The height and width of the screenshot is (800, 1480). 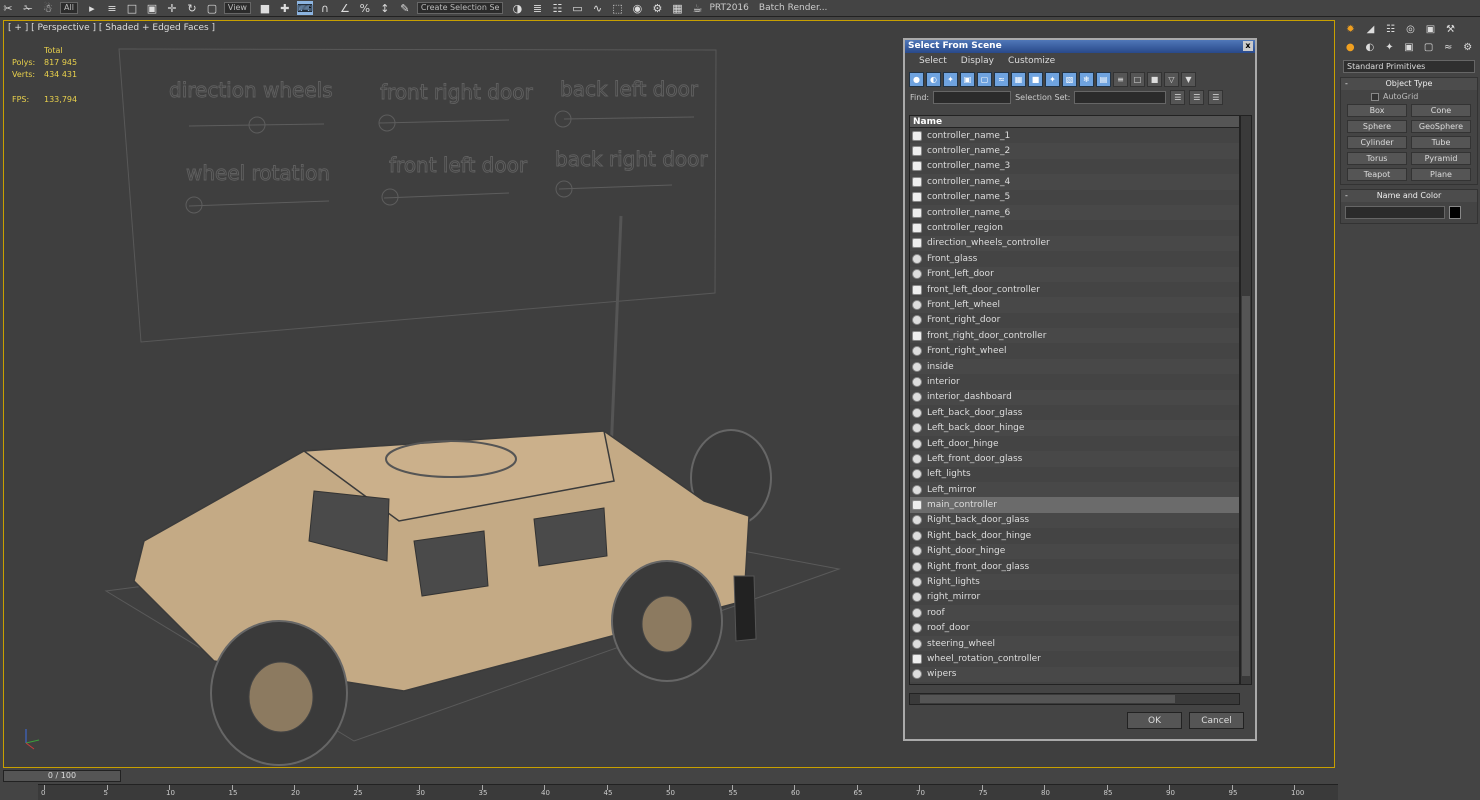 I want to click on select-none-icon: □, so click(x=1137, y=79).